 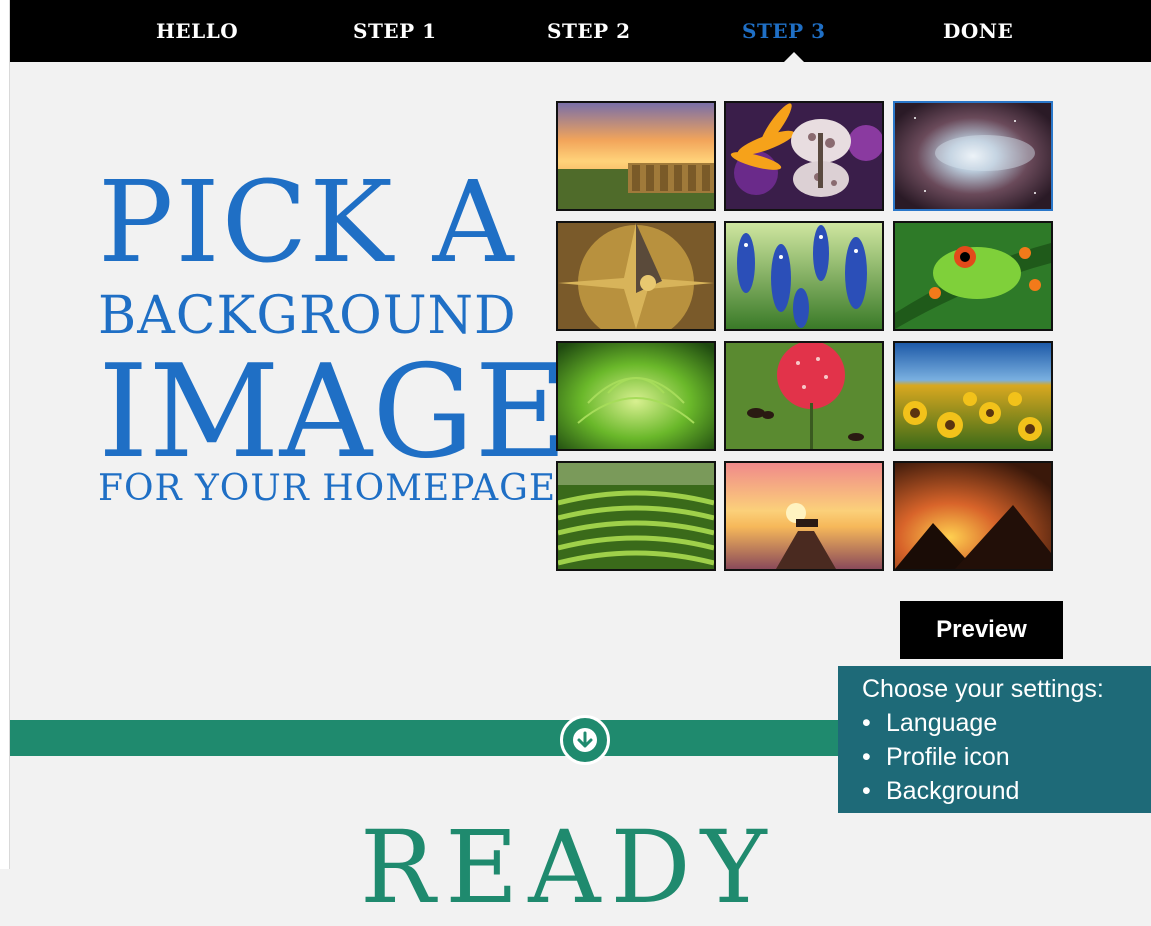 I want to click on thumbnail-hay-bales-sunset, so click(x=636, y=156).